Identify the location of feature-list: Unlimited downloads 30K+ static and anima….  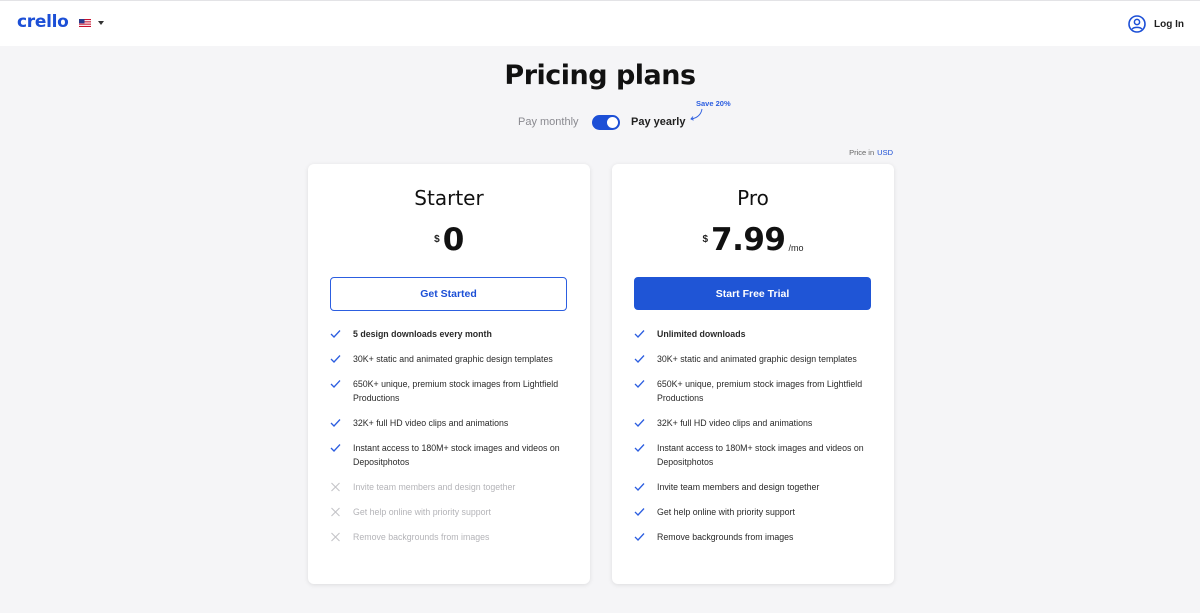
(754, 441).